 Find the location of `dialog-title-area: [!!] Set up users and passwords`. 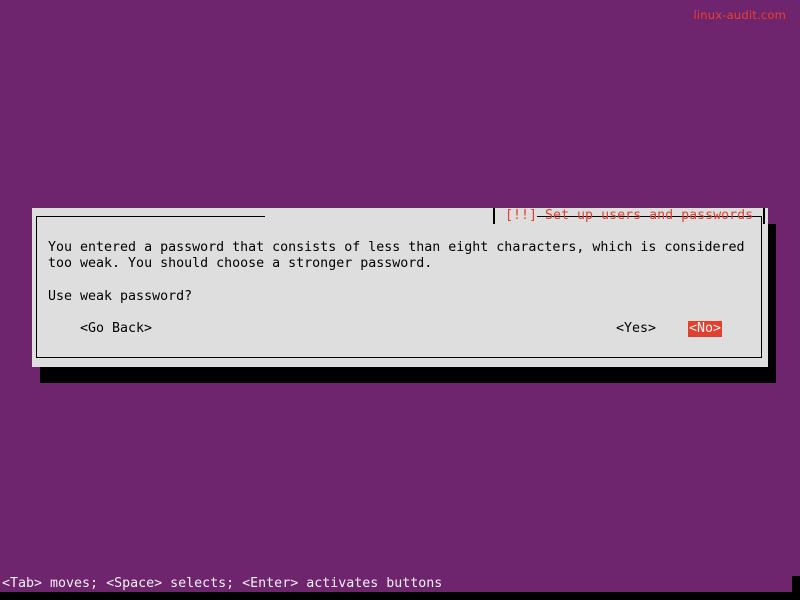

dialog-title-area: [!!] Set up users and passwords is located at coordinates (515, 217).